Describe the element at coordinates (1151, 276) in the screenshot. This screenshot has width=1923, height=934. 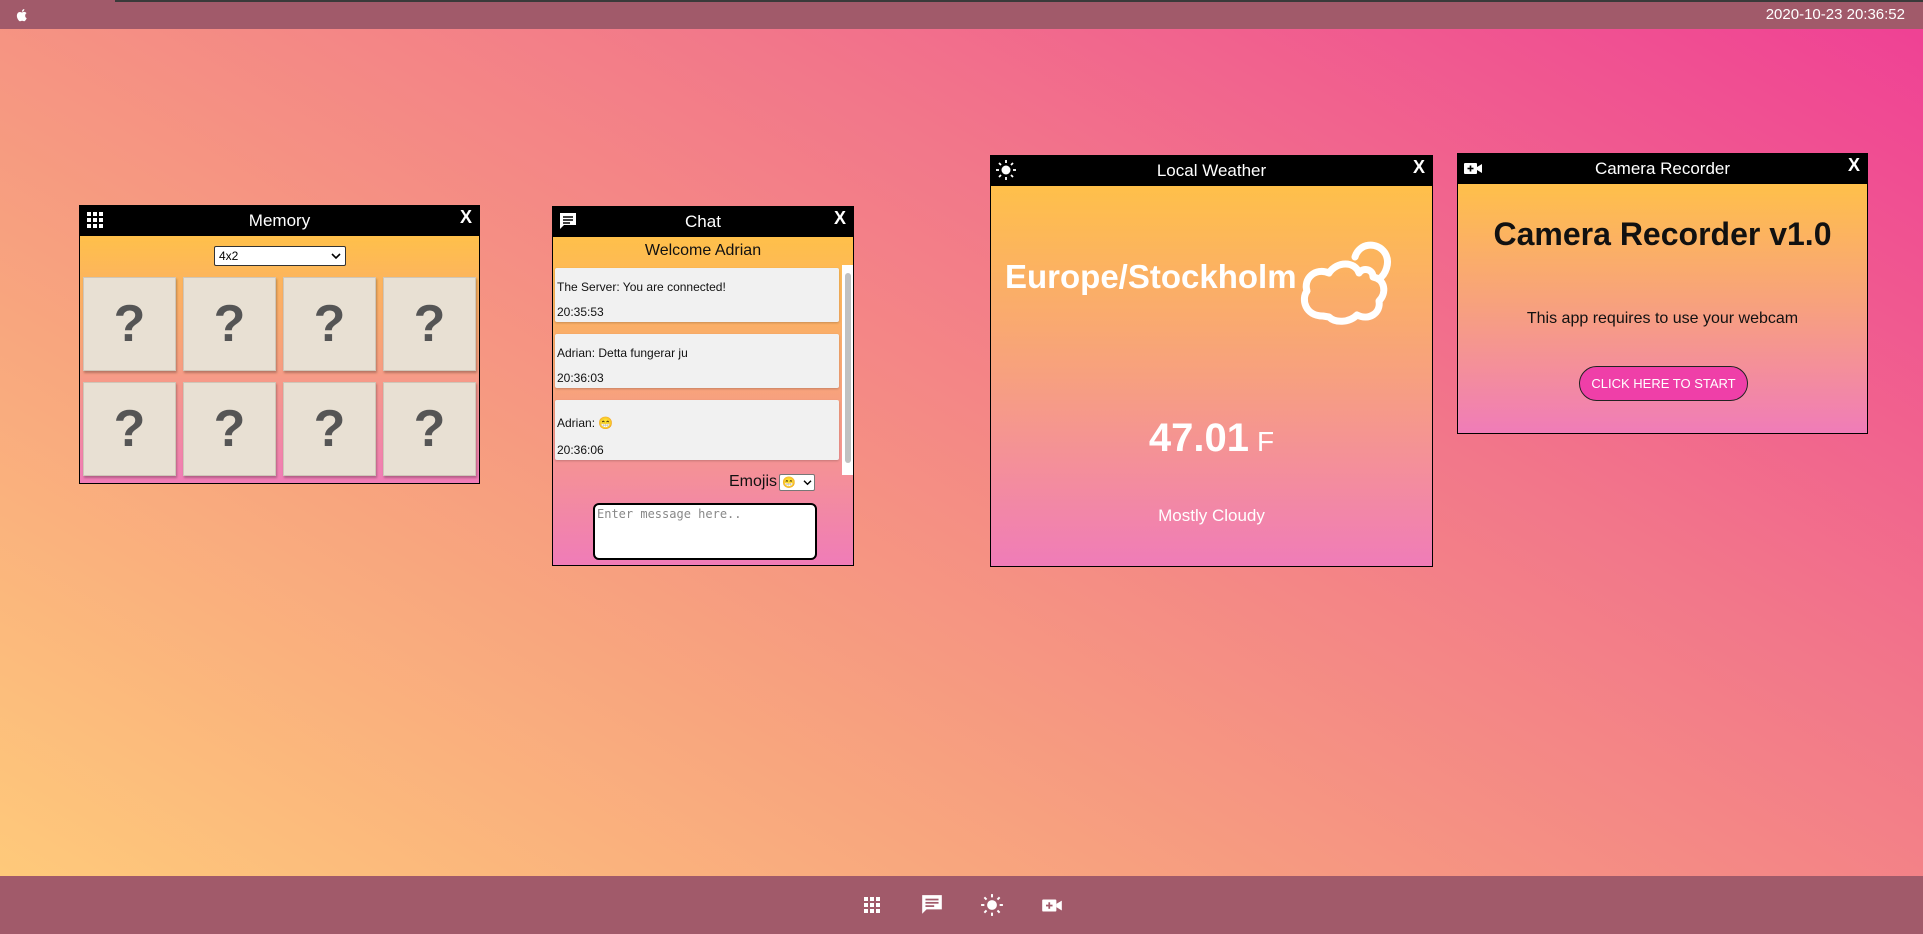
I see `city-name: Europe/Stockholm` at that location.